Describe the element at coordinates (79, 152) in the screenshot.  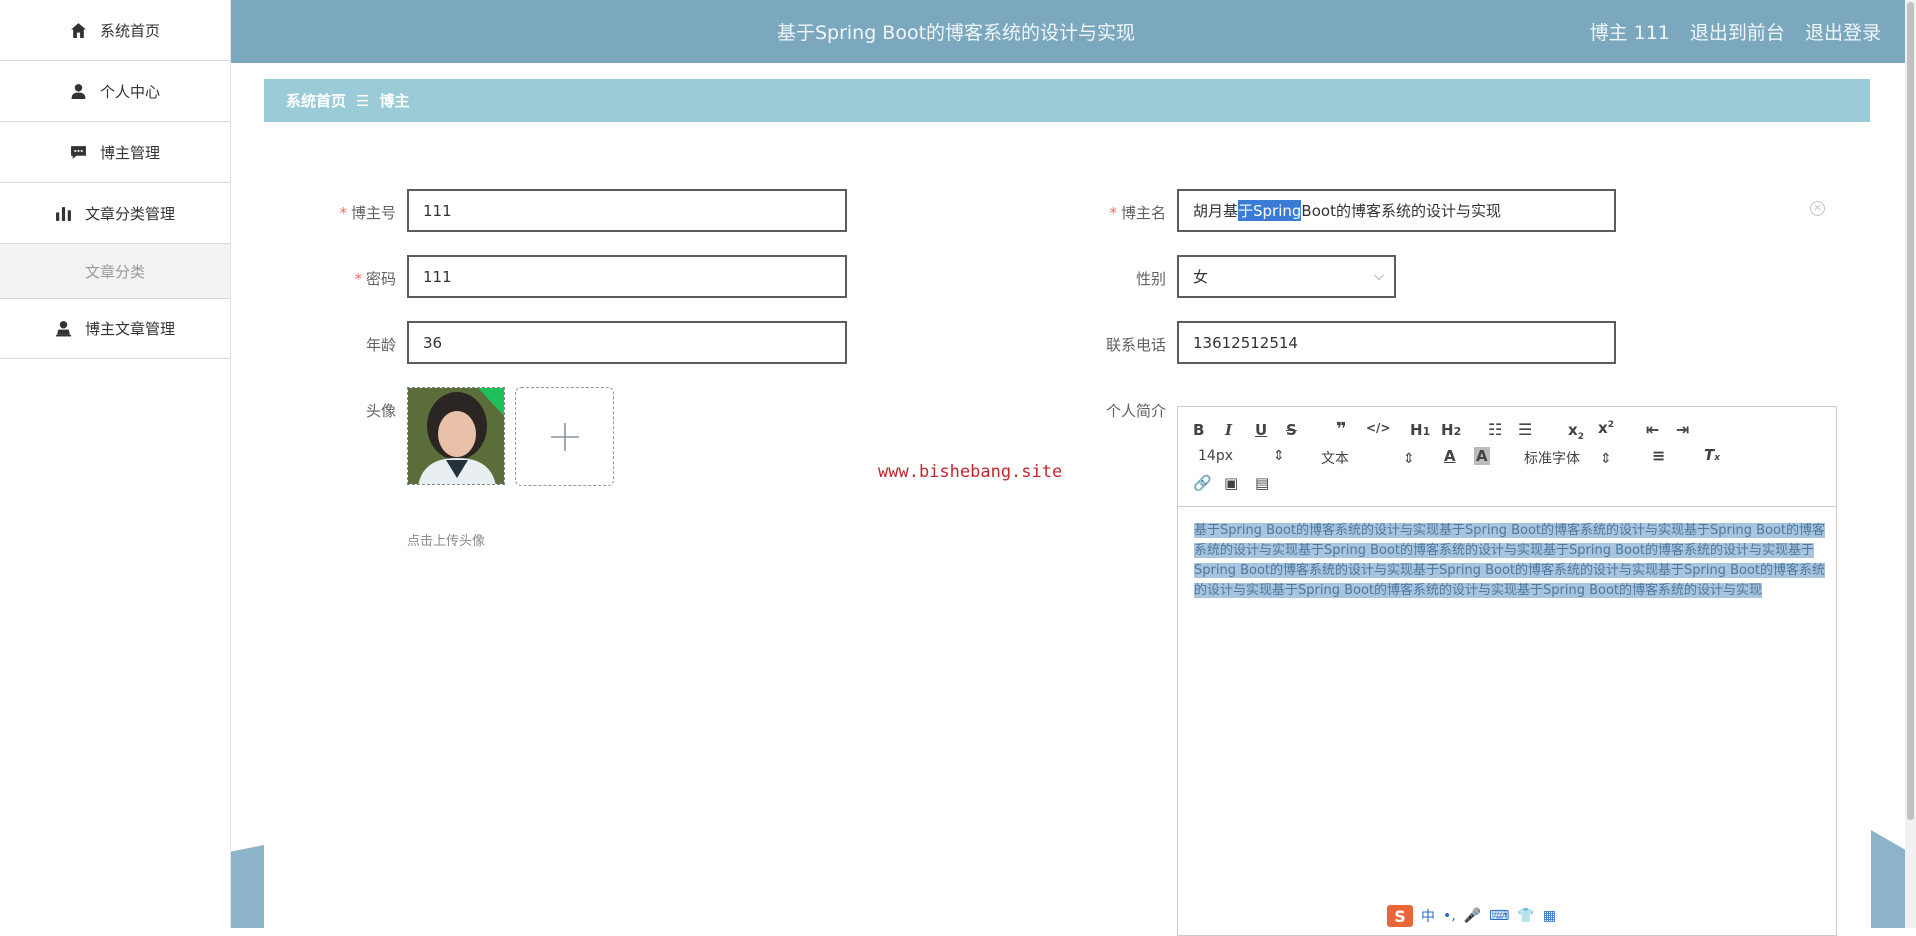
I see `chat-icon` at that location.